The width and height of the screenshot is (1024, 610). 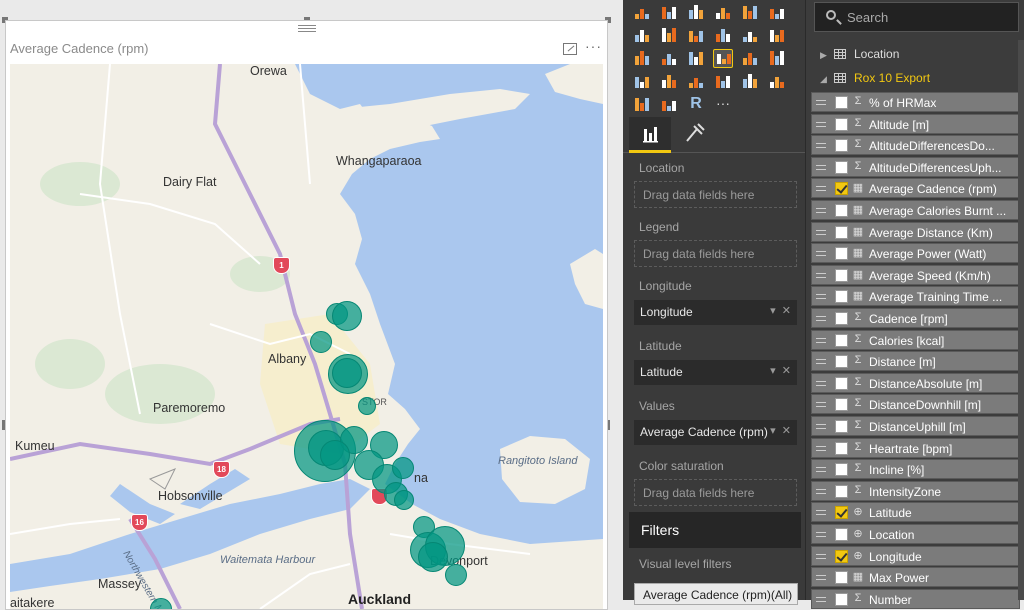 I want to click on field-row: Σ IntensityZone, so click(x=915, y=490).